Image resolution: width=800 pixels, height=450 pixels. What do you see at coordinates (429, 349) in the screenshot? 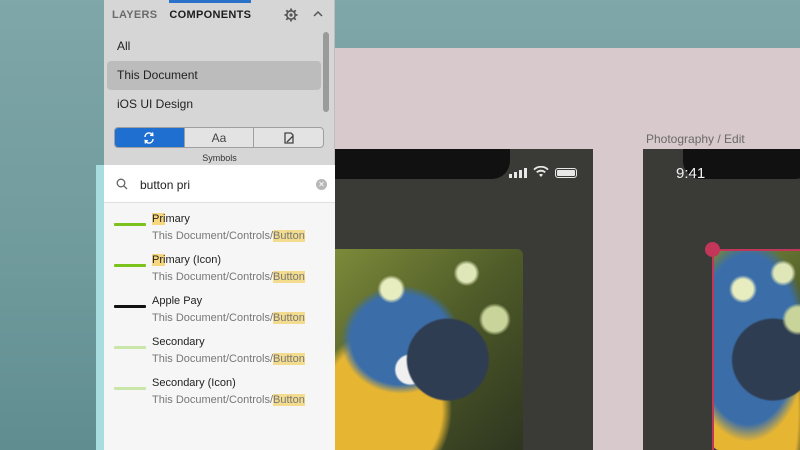
I see `parrot-photo` at bounding box center [429, 349].